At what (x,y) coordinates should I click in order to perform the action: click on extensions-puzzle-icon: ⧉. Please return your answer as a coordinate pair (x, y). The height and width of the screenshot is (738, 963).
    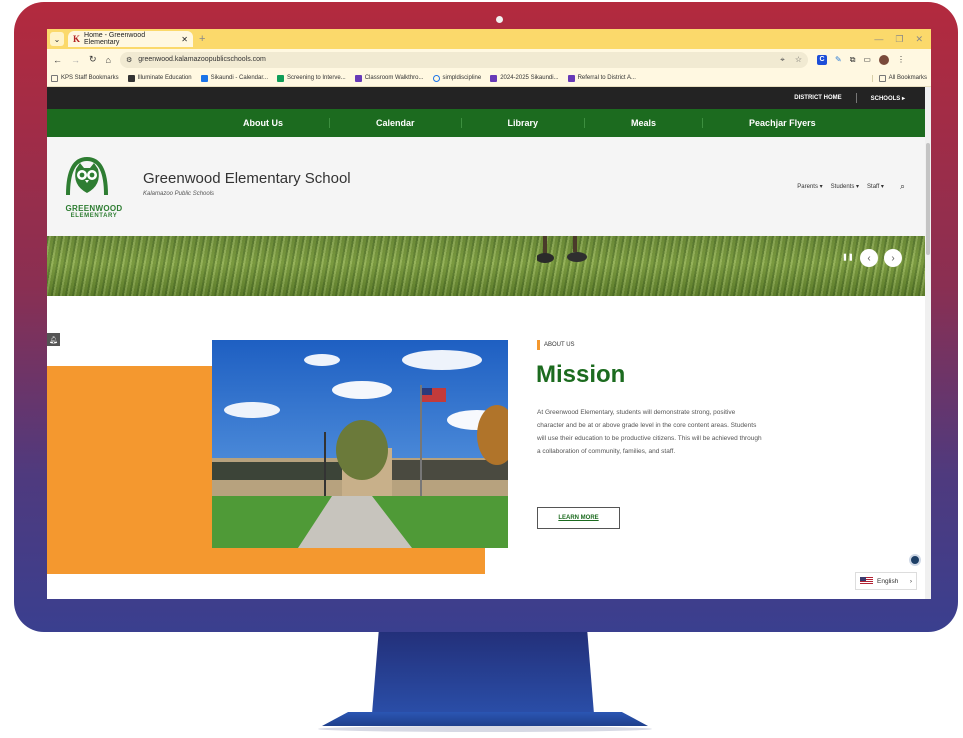
    Looking at the image, I should click on (853, 60).